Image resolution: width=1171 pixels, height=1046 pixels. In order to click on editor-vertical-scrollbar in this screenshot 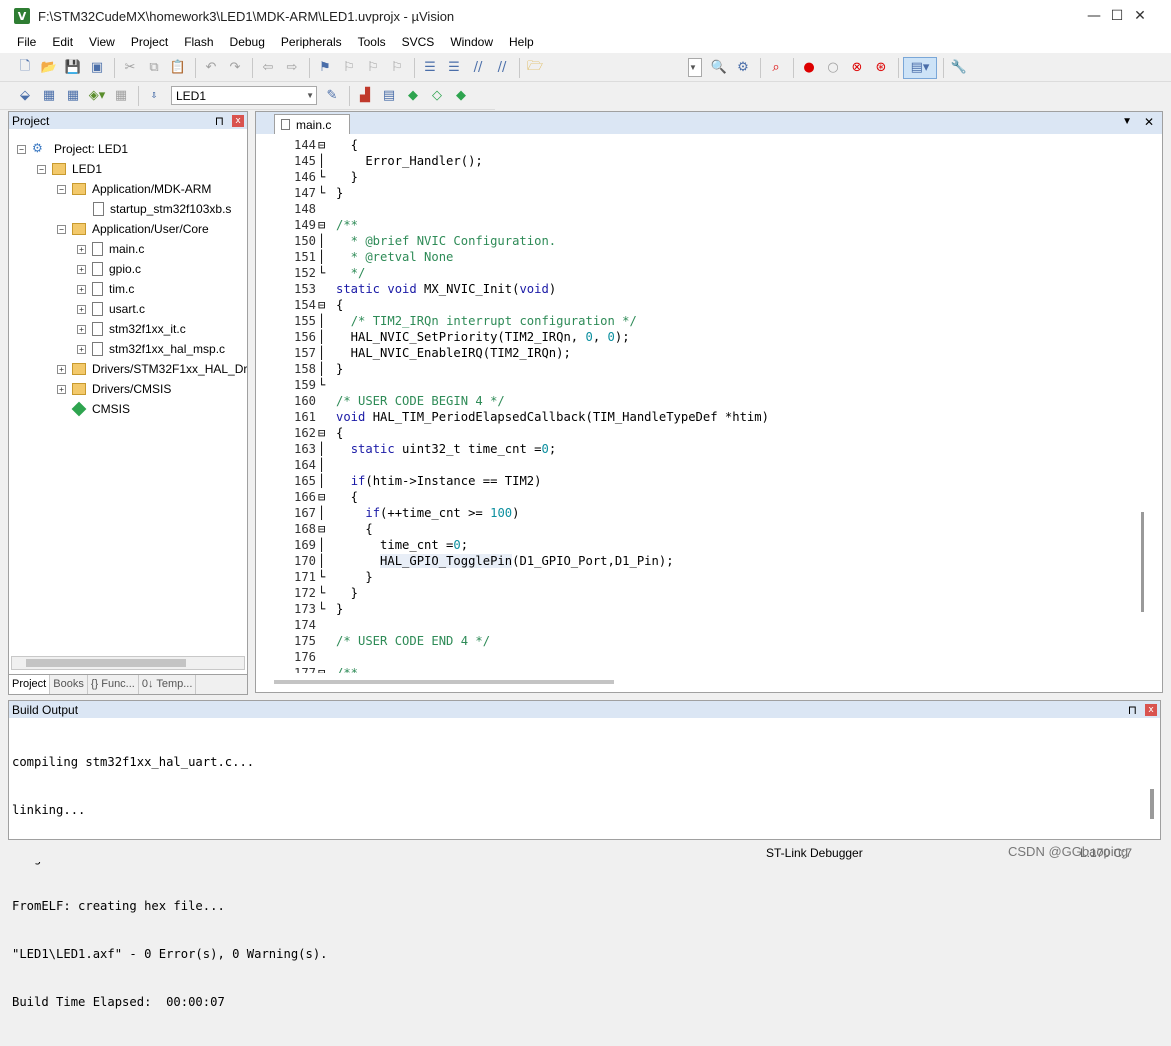, I will do `click(1142, 562)`.